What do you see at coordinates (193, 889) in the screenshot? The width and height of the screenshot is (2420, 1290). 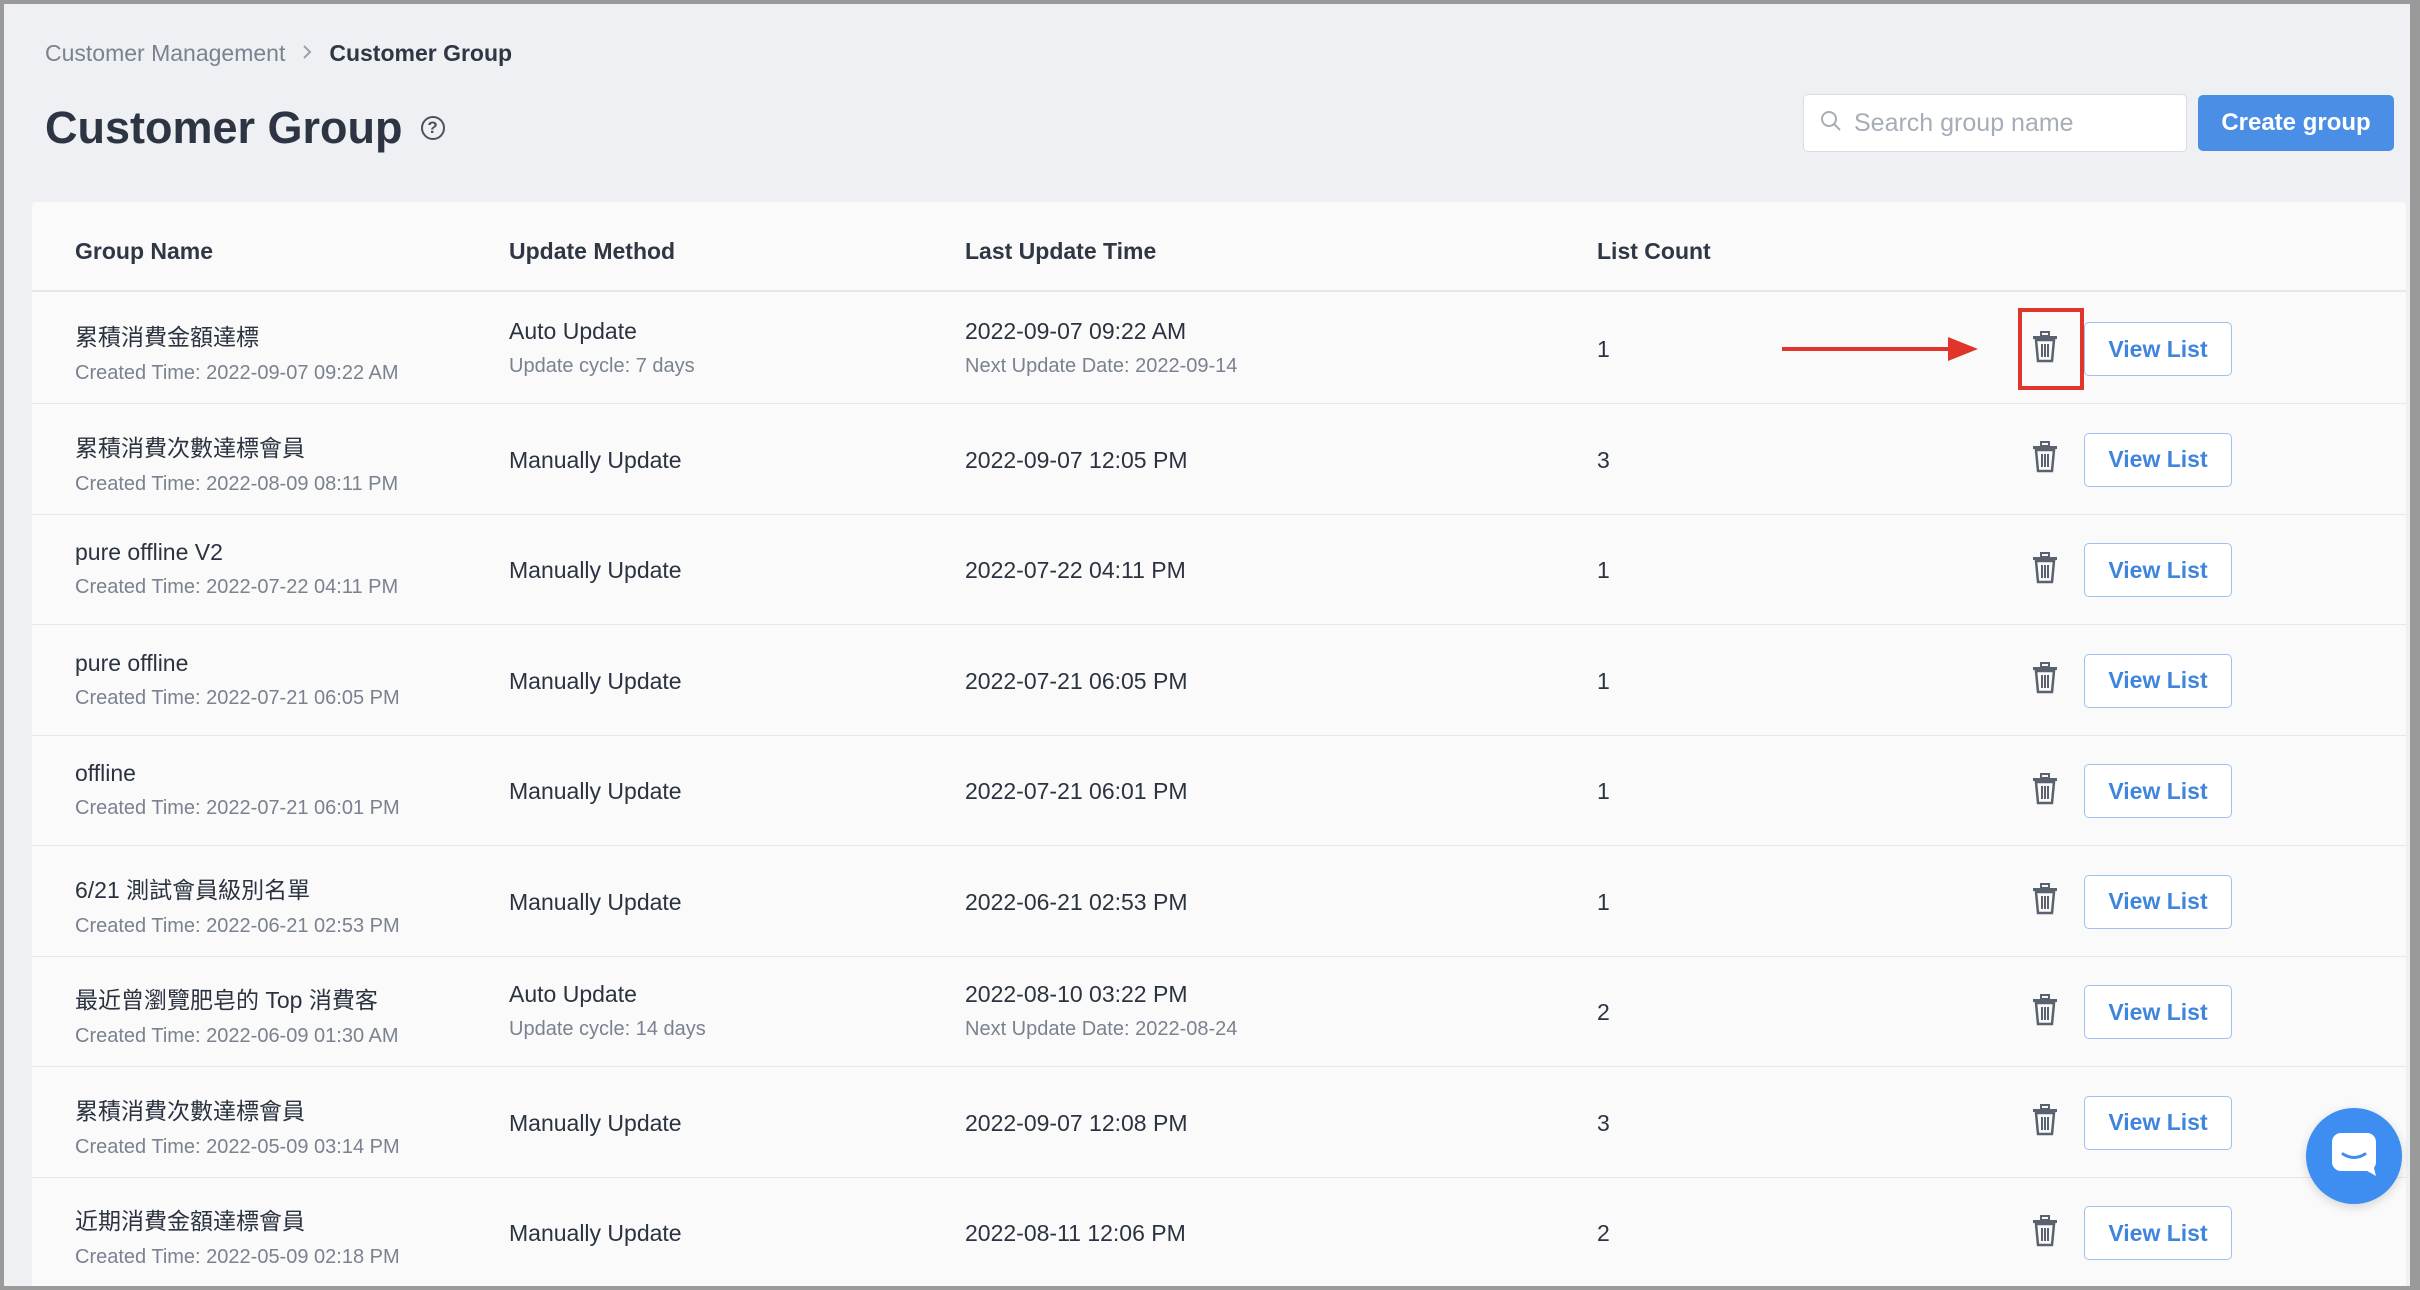 I see `group-name: 6/21 測試會員級別名單` at bounding box center [193, 889].